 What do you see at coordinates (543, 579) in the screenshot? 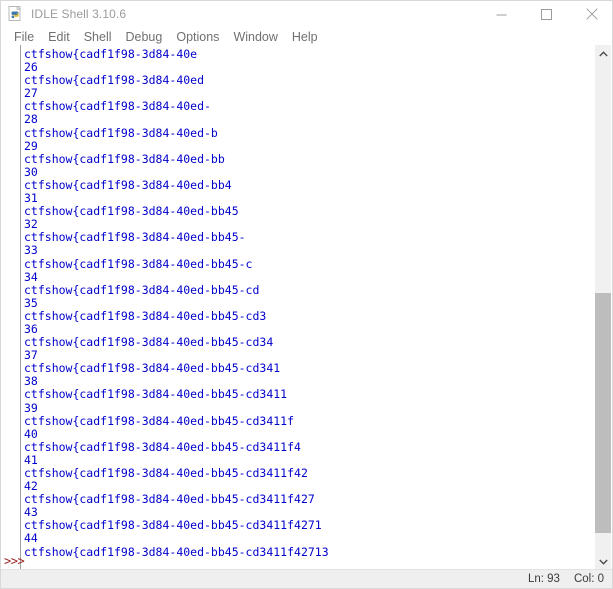
I see `status-line-number: Ln: 93` at bounding box center [543, 579].